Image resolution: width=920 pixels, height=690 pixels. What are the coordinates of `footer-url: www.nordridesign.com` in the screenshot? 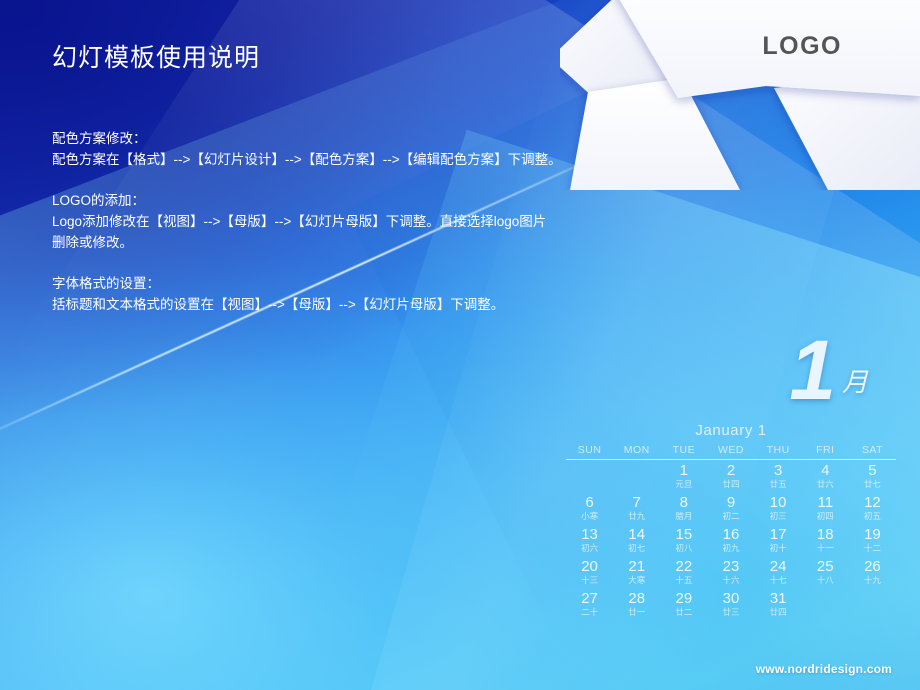 It's located at (823, 669).